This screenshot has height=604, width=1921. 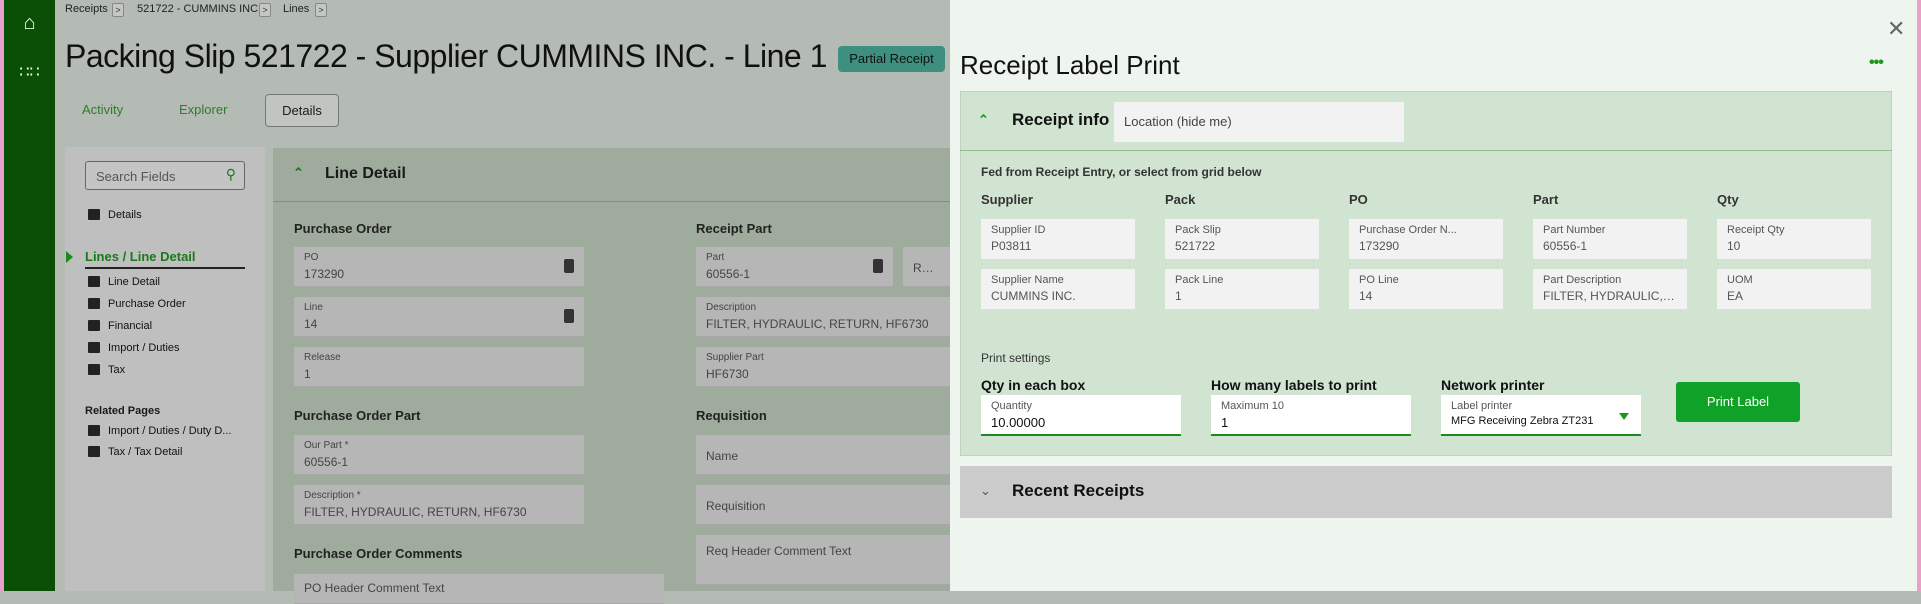 What do you see at coordinates (439, 267) in the screenshot?
I see `po-field: PO 173290` at bounding box center [439, 267].